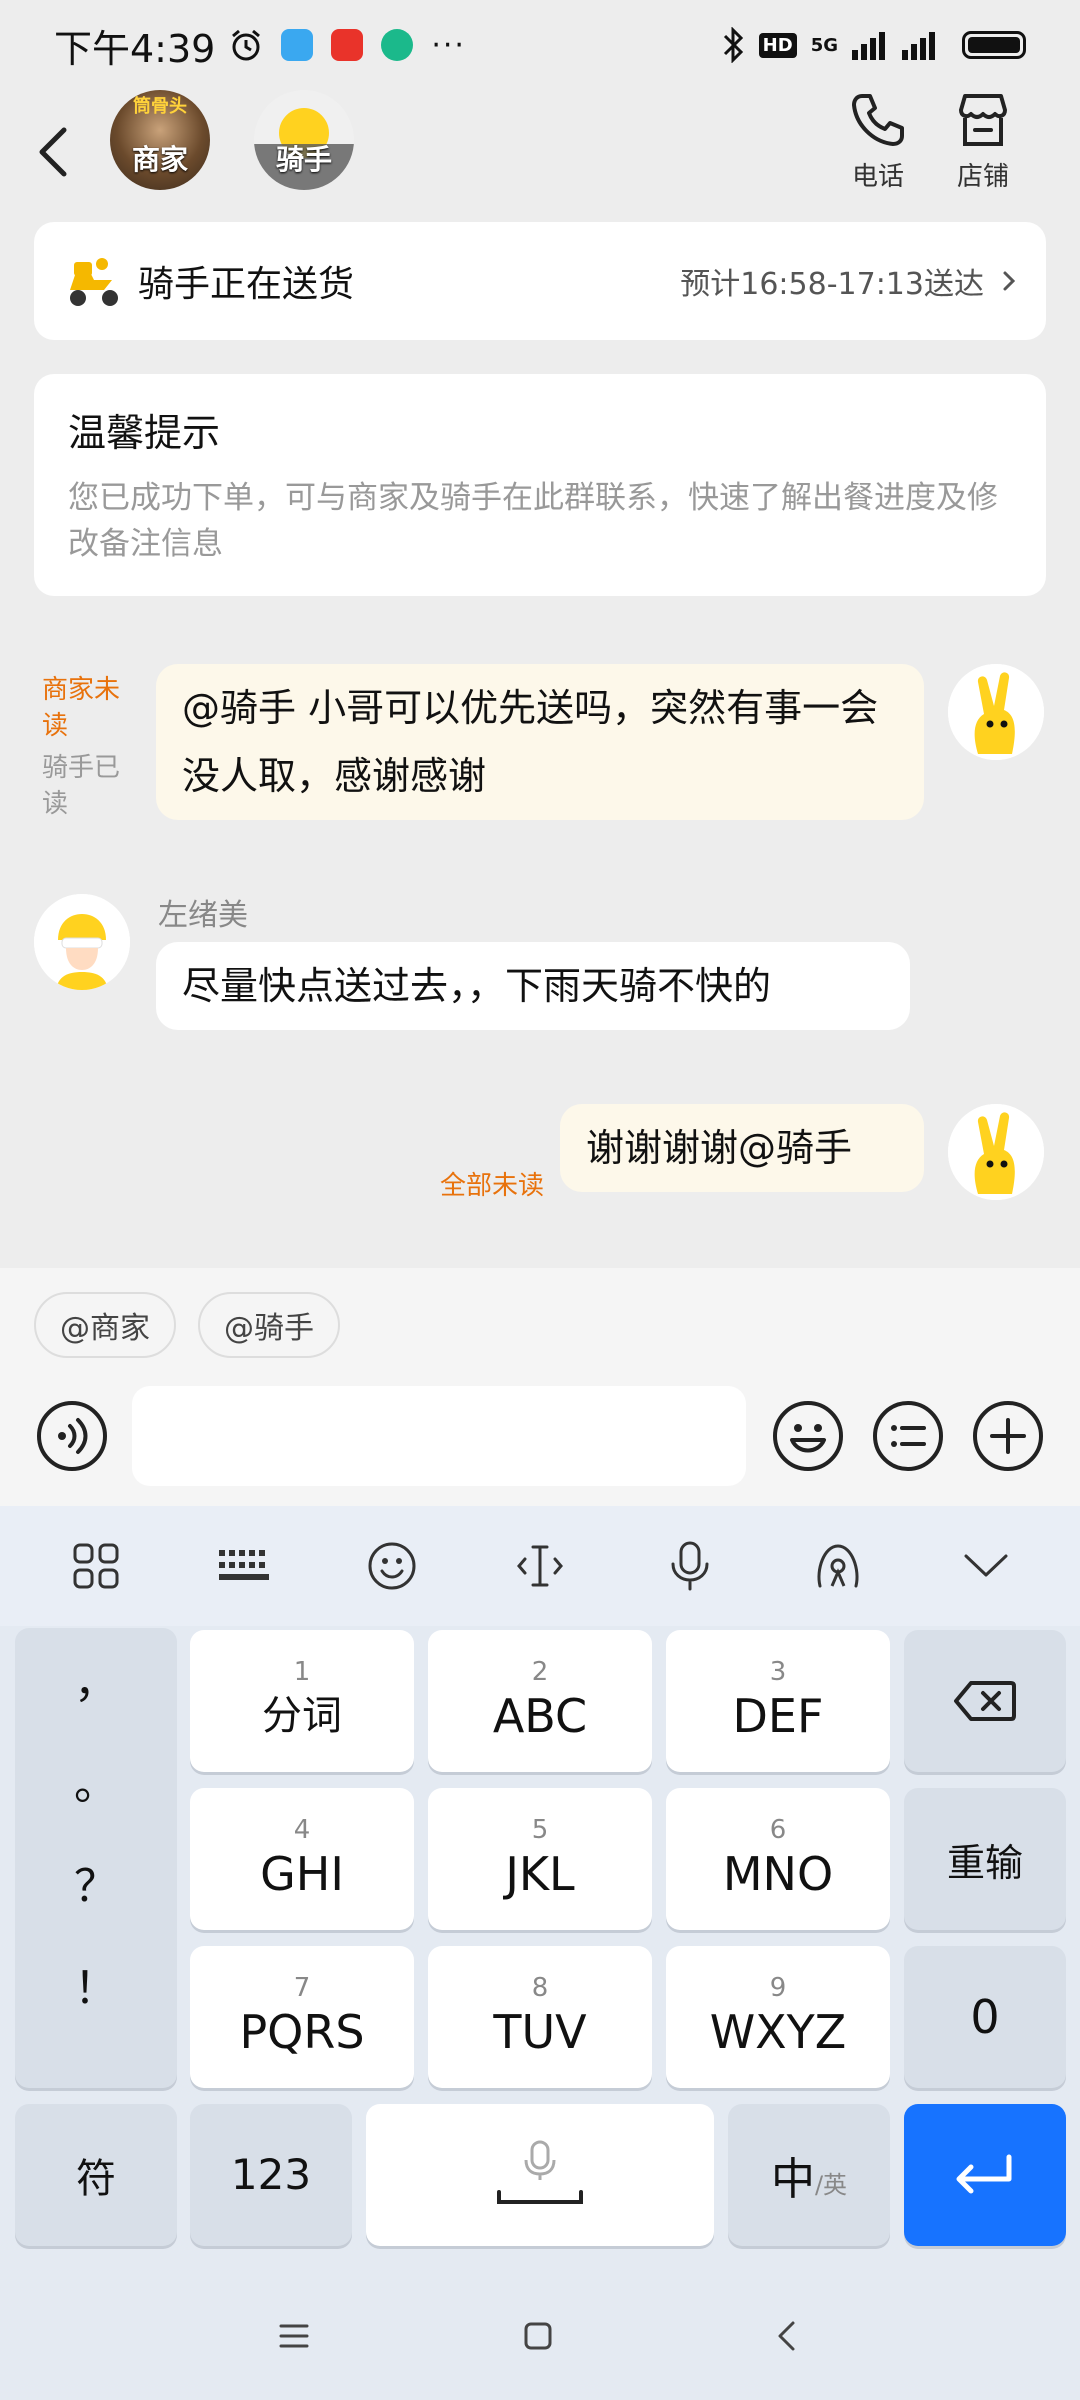 This screenshot has width=1080, height=2400. Describe the element at coordinates (540, 281) in the screenshot. I see `delivery-status-card: 骑手正在送货 预计16:58-17:13送达` at that location.